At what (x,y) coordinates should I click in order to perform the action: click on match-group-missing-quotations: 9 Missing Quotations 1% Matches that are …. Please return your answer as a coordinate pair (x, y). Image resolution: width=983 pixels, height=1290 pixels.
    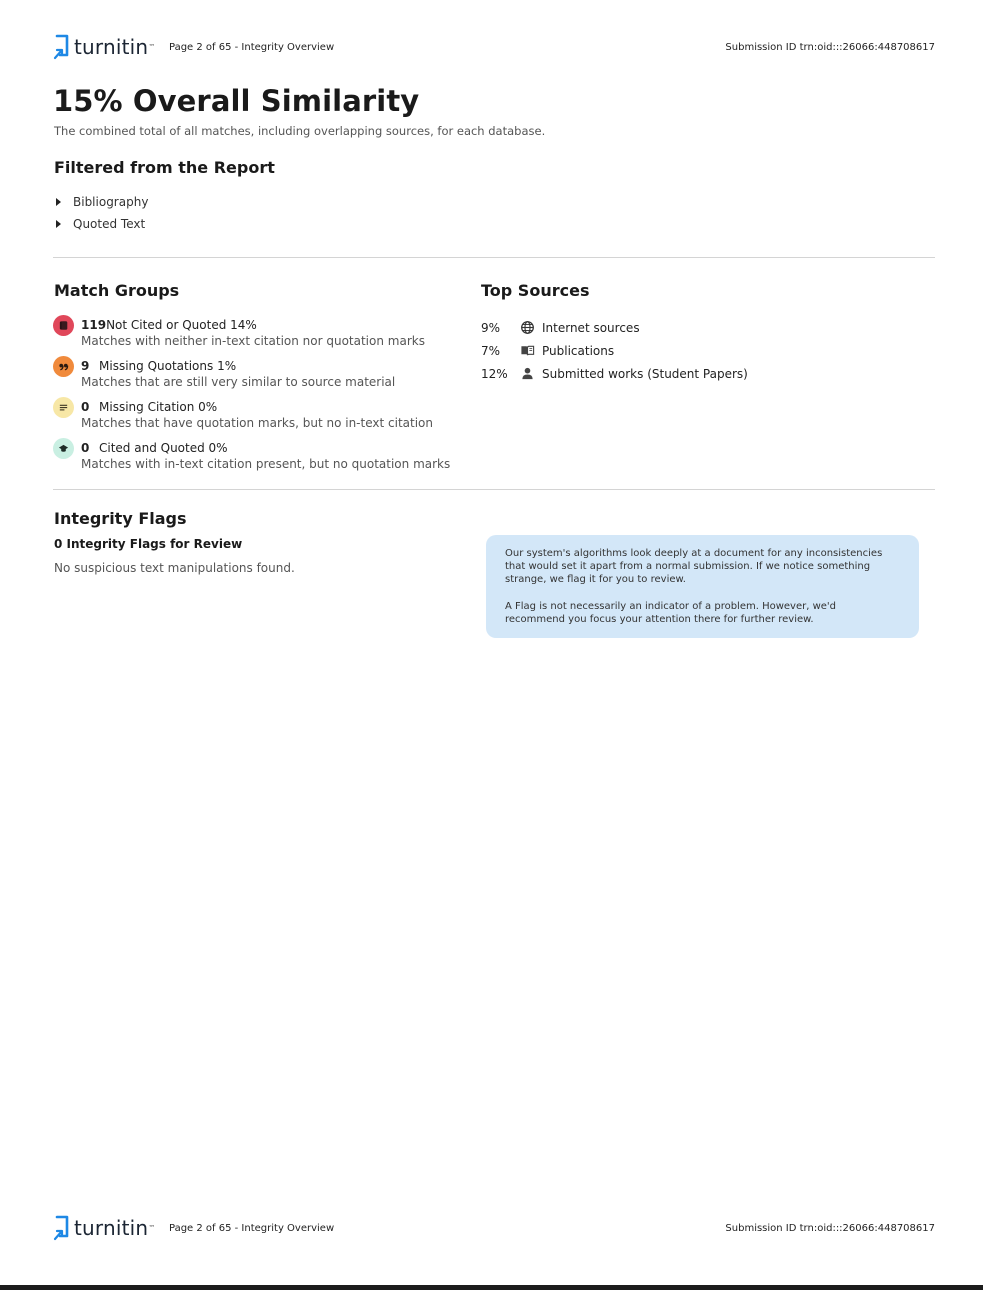
    Looking at the image, I should click on (258, 375).